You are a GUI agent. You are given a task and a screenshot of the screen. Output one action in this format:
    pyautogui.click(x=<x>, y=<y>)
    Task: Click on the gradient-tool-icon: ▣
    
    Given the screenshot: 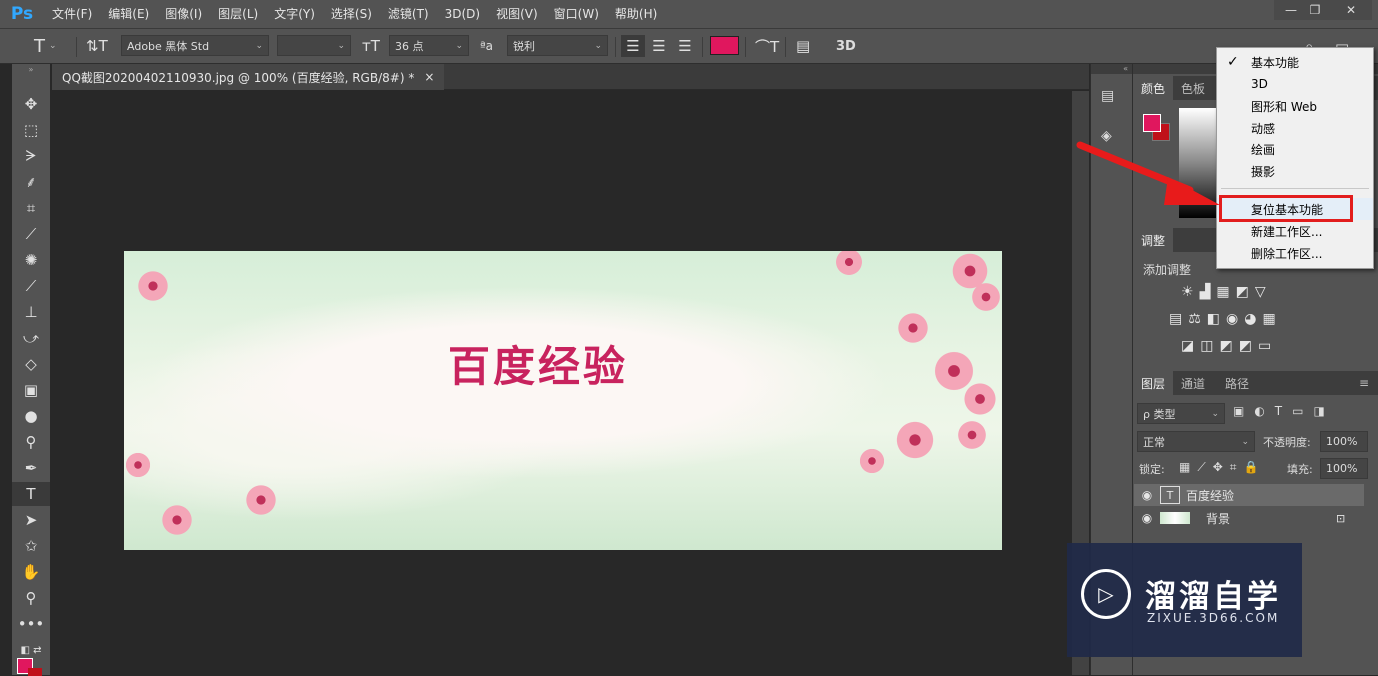 What is the action you would take?
    pyautogui.click(x=31, y=390)
    